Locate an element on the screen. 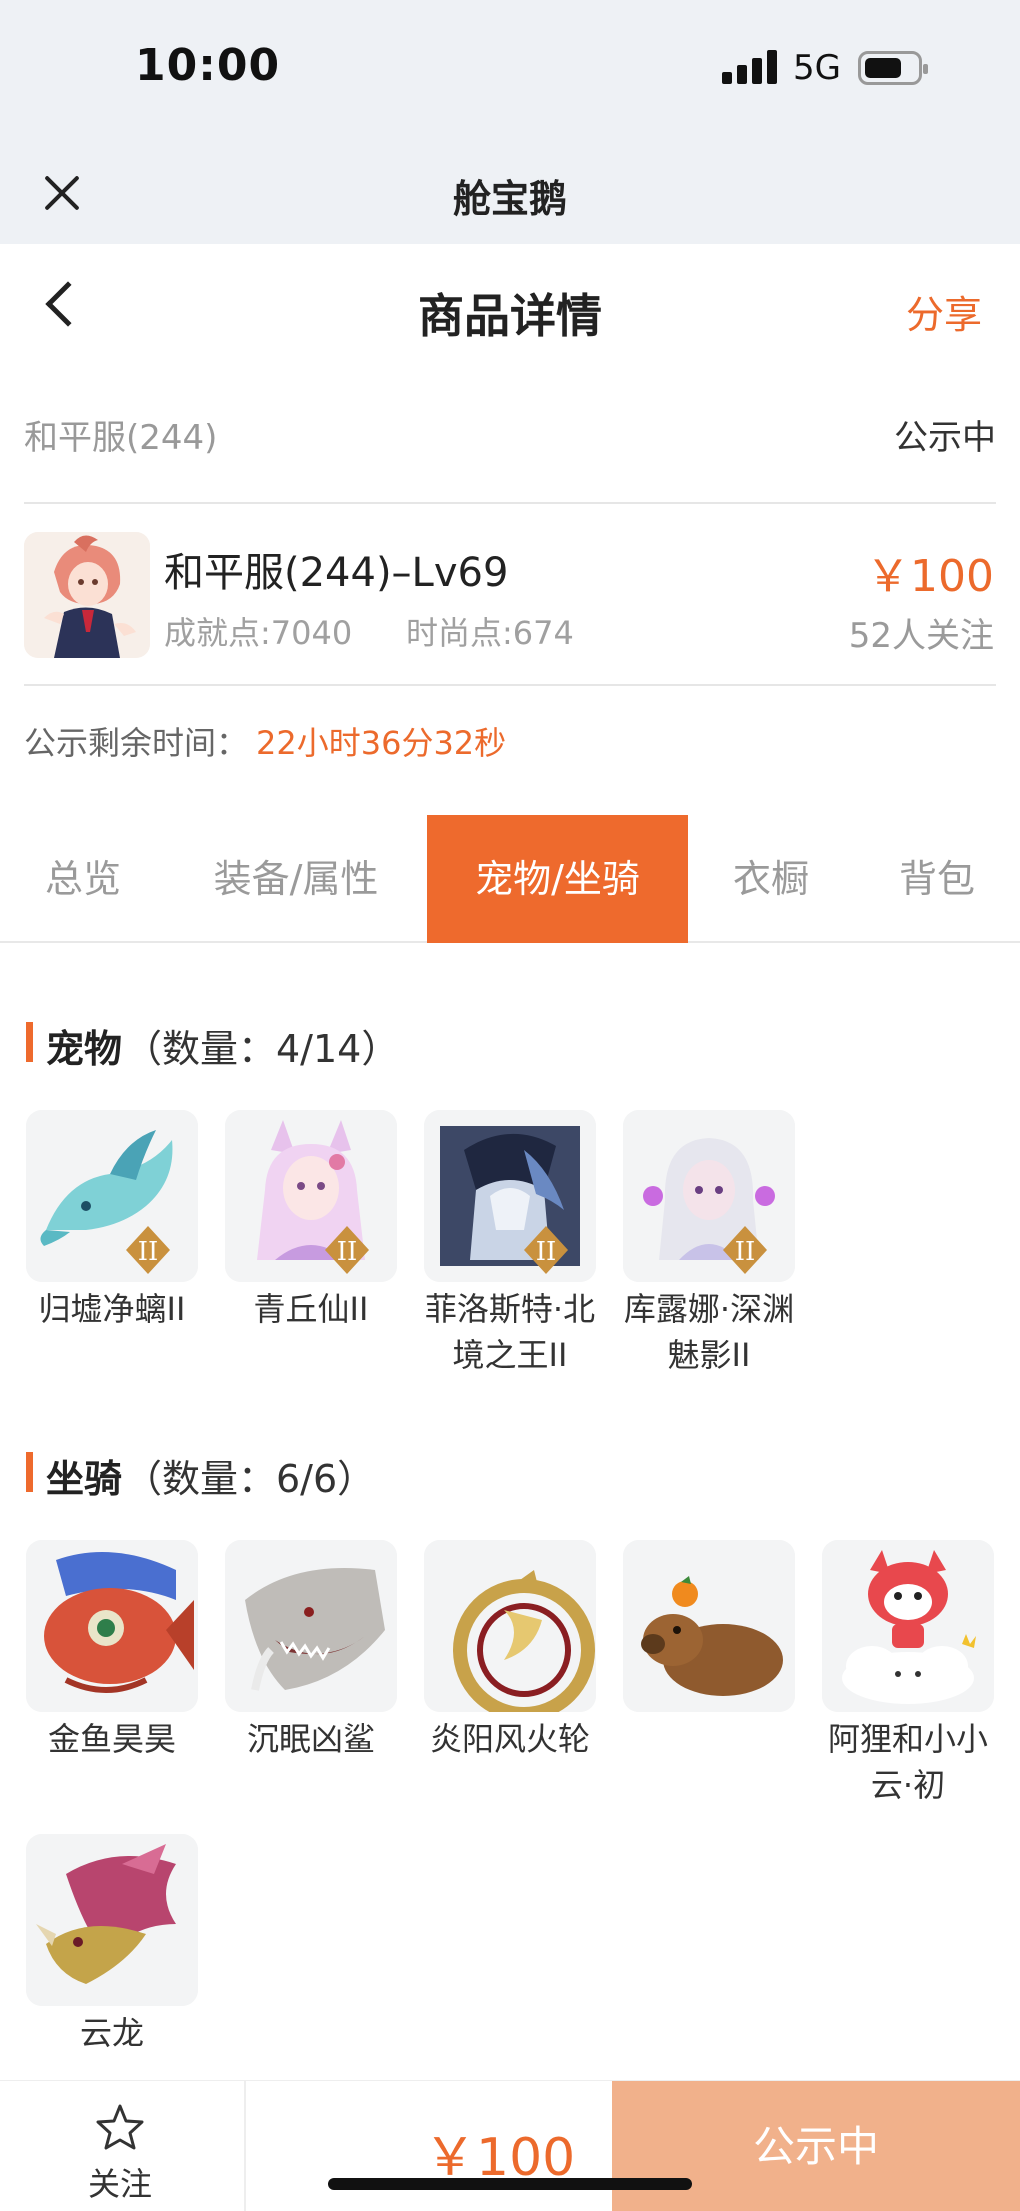 Image resolution: width=1020 pixels, height=2211 pixels. ali-fox-cloud-mount-icon is located at coordinates (908, 1626).